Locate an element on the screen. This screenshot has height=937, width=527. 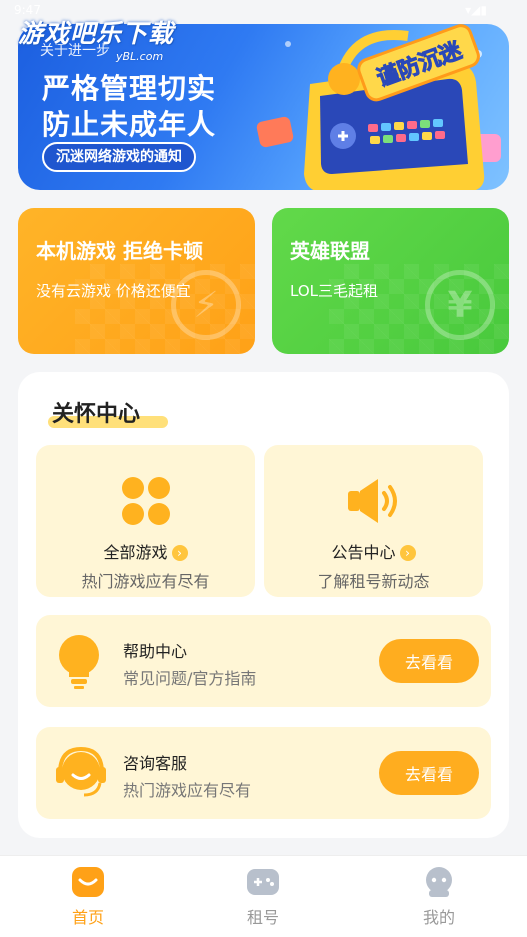
game-console-illustration: 谨防沉迷 is located at coordinates (378, 107).